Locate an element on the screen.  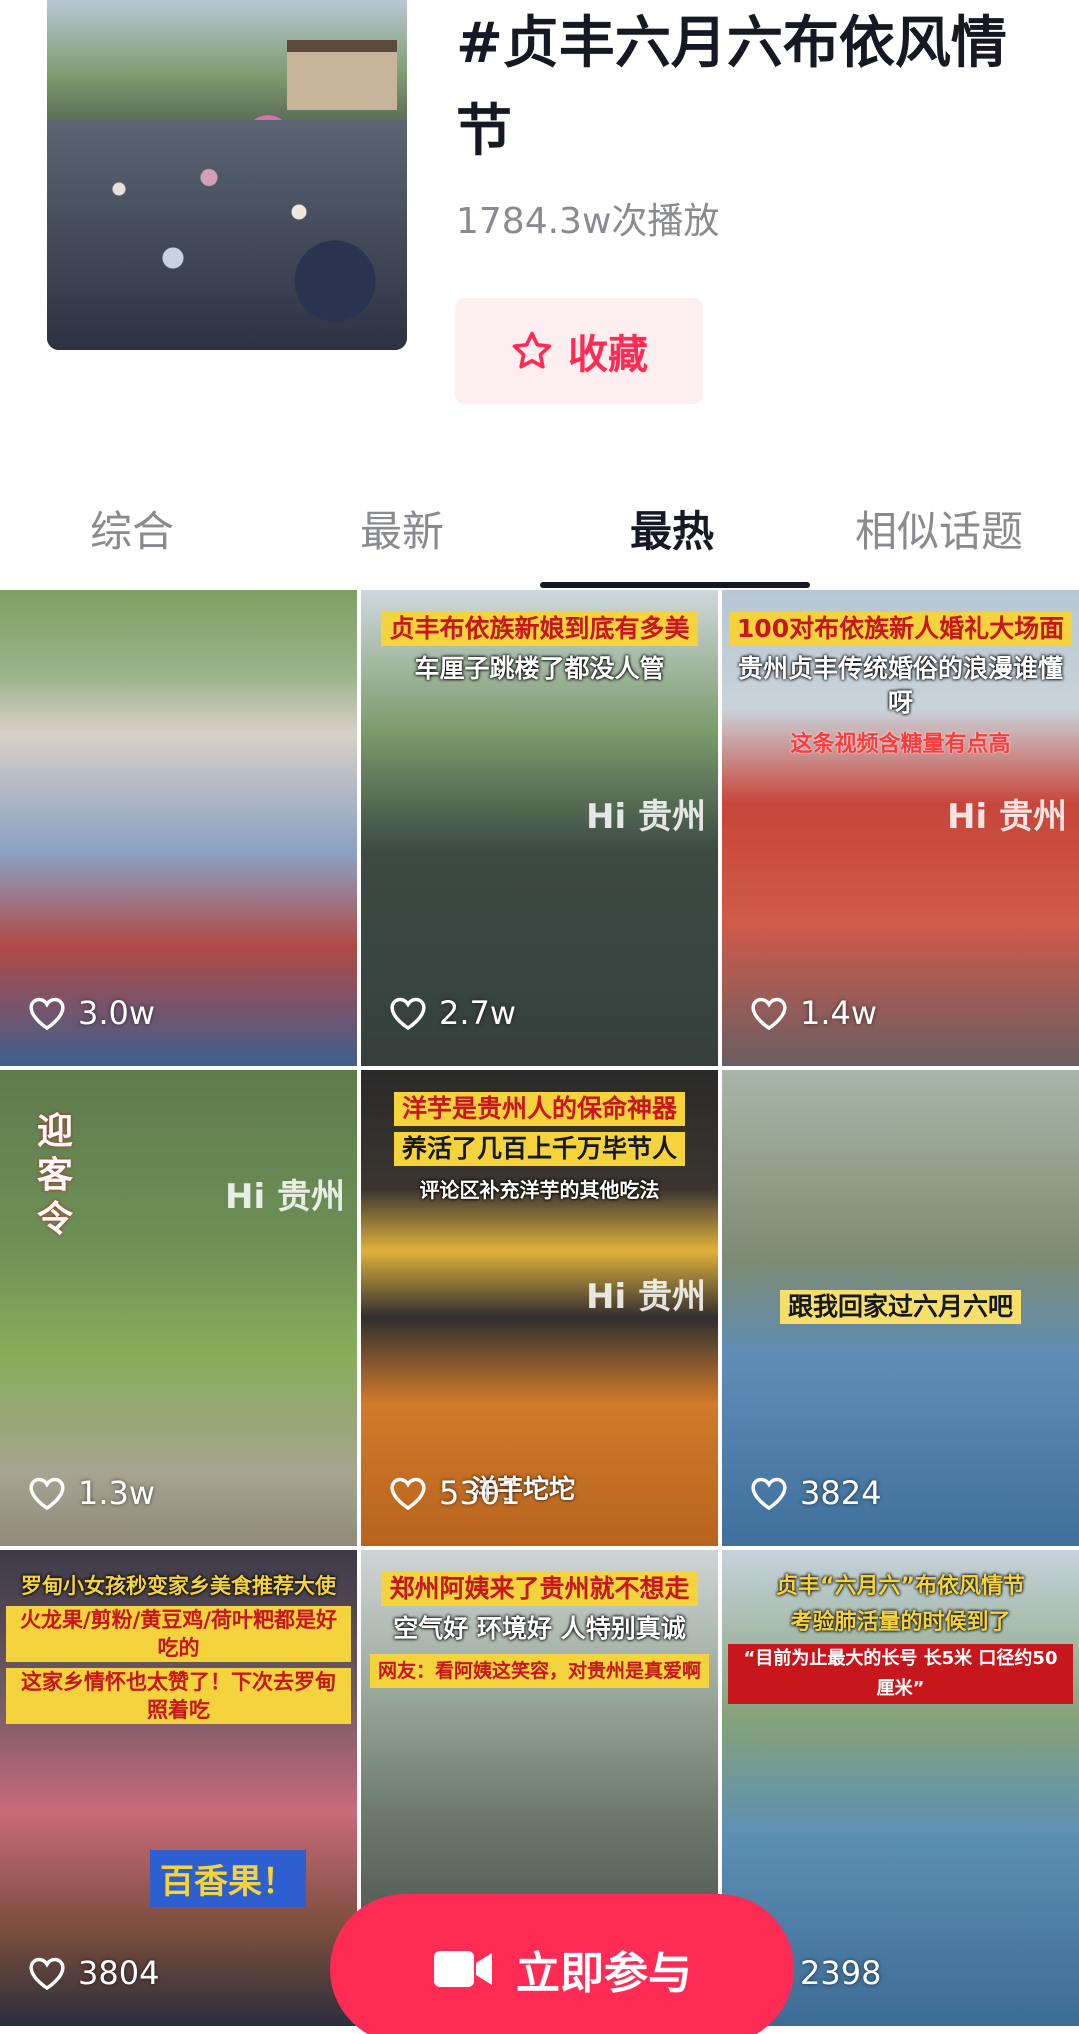
star-icon is located at coordinates (532, 350).